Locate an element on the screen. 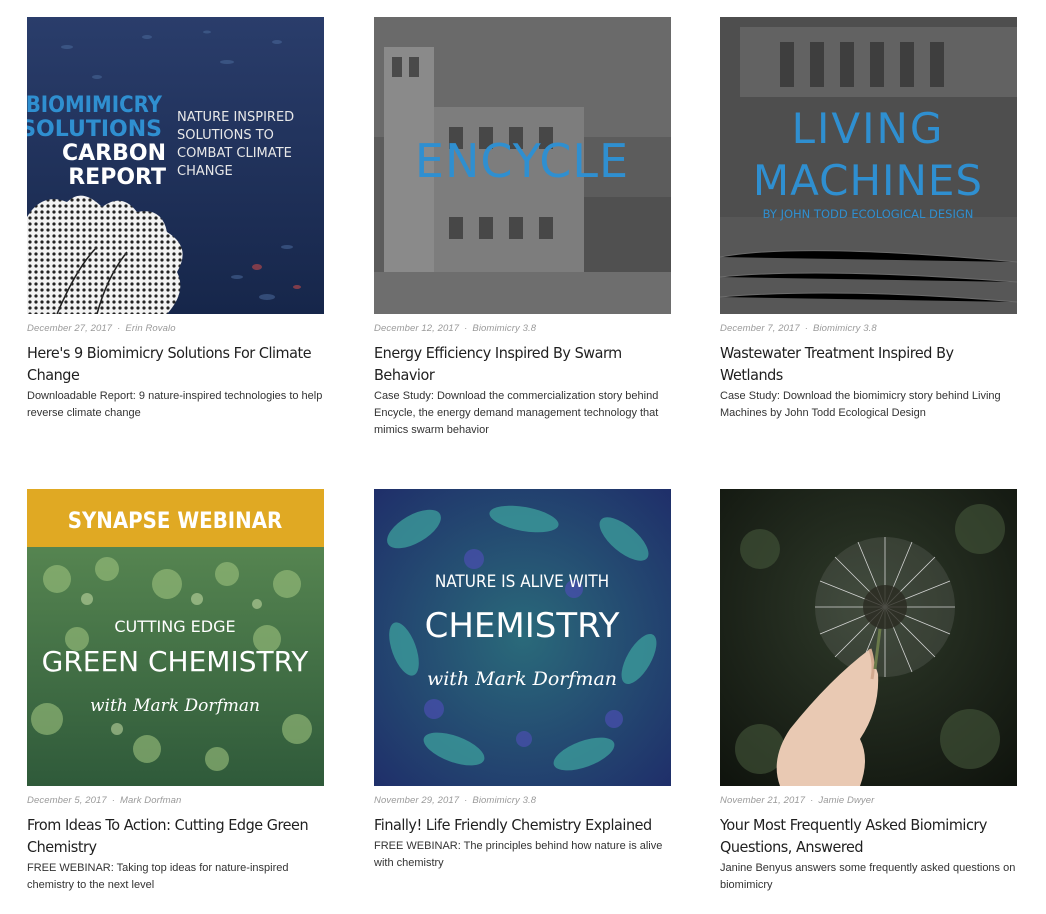 This screenshot has height=914, width=1046. image-text-line1: NATURE IS ALIVE WITH is located at coordinates (522, 582).